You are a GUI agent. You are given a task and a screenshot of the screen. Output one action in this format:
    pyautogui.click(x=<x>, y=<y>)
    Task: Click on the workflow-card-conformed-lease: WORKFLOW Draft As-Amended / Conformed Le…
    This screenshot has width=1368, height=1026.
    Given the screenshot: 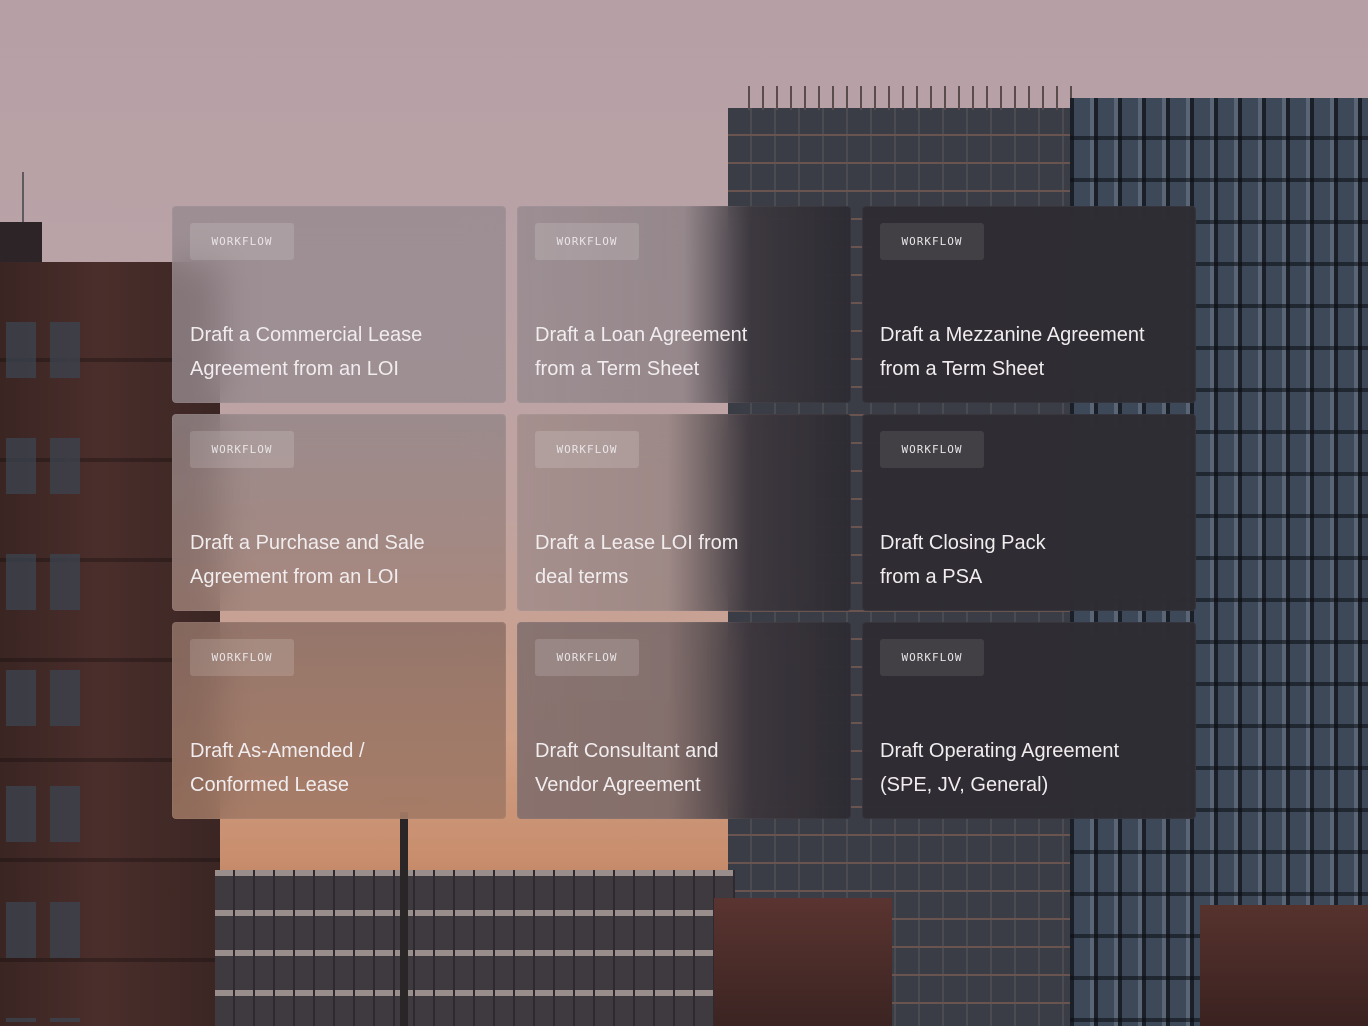 What is the action you would take?
    pyautogui.click(x=339, y=720)
    